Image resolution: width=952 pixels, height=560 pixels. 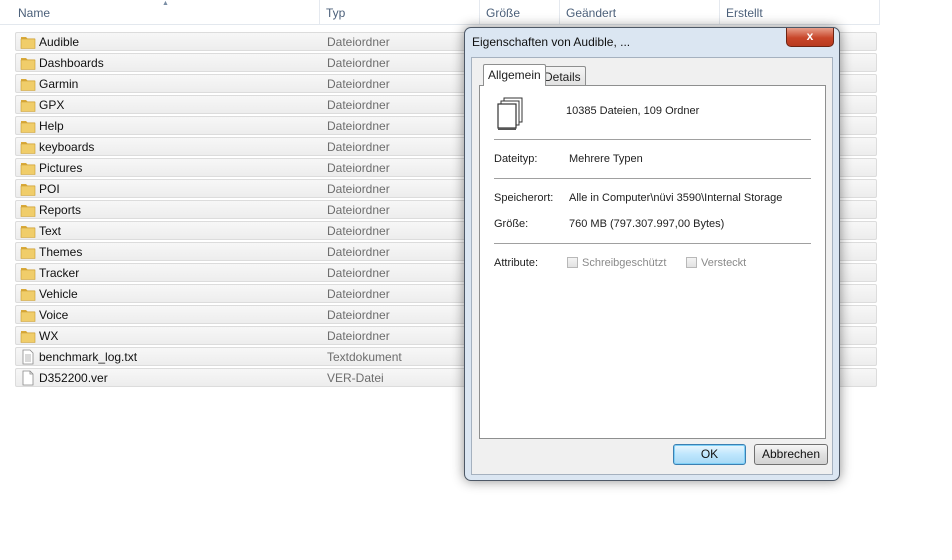 I want to click on column-header-label: Größe, so click(x=503, y=13).